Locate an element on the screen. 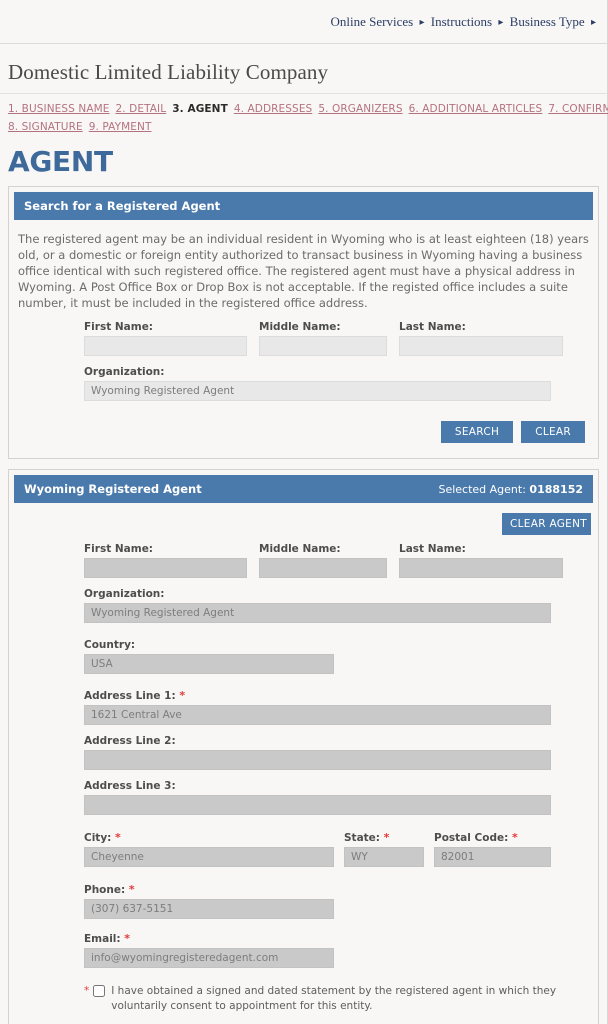 The image size is (608, 1024). agent-state-label: State: * is located at coordinates (367, 837).